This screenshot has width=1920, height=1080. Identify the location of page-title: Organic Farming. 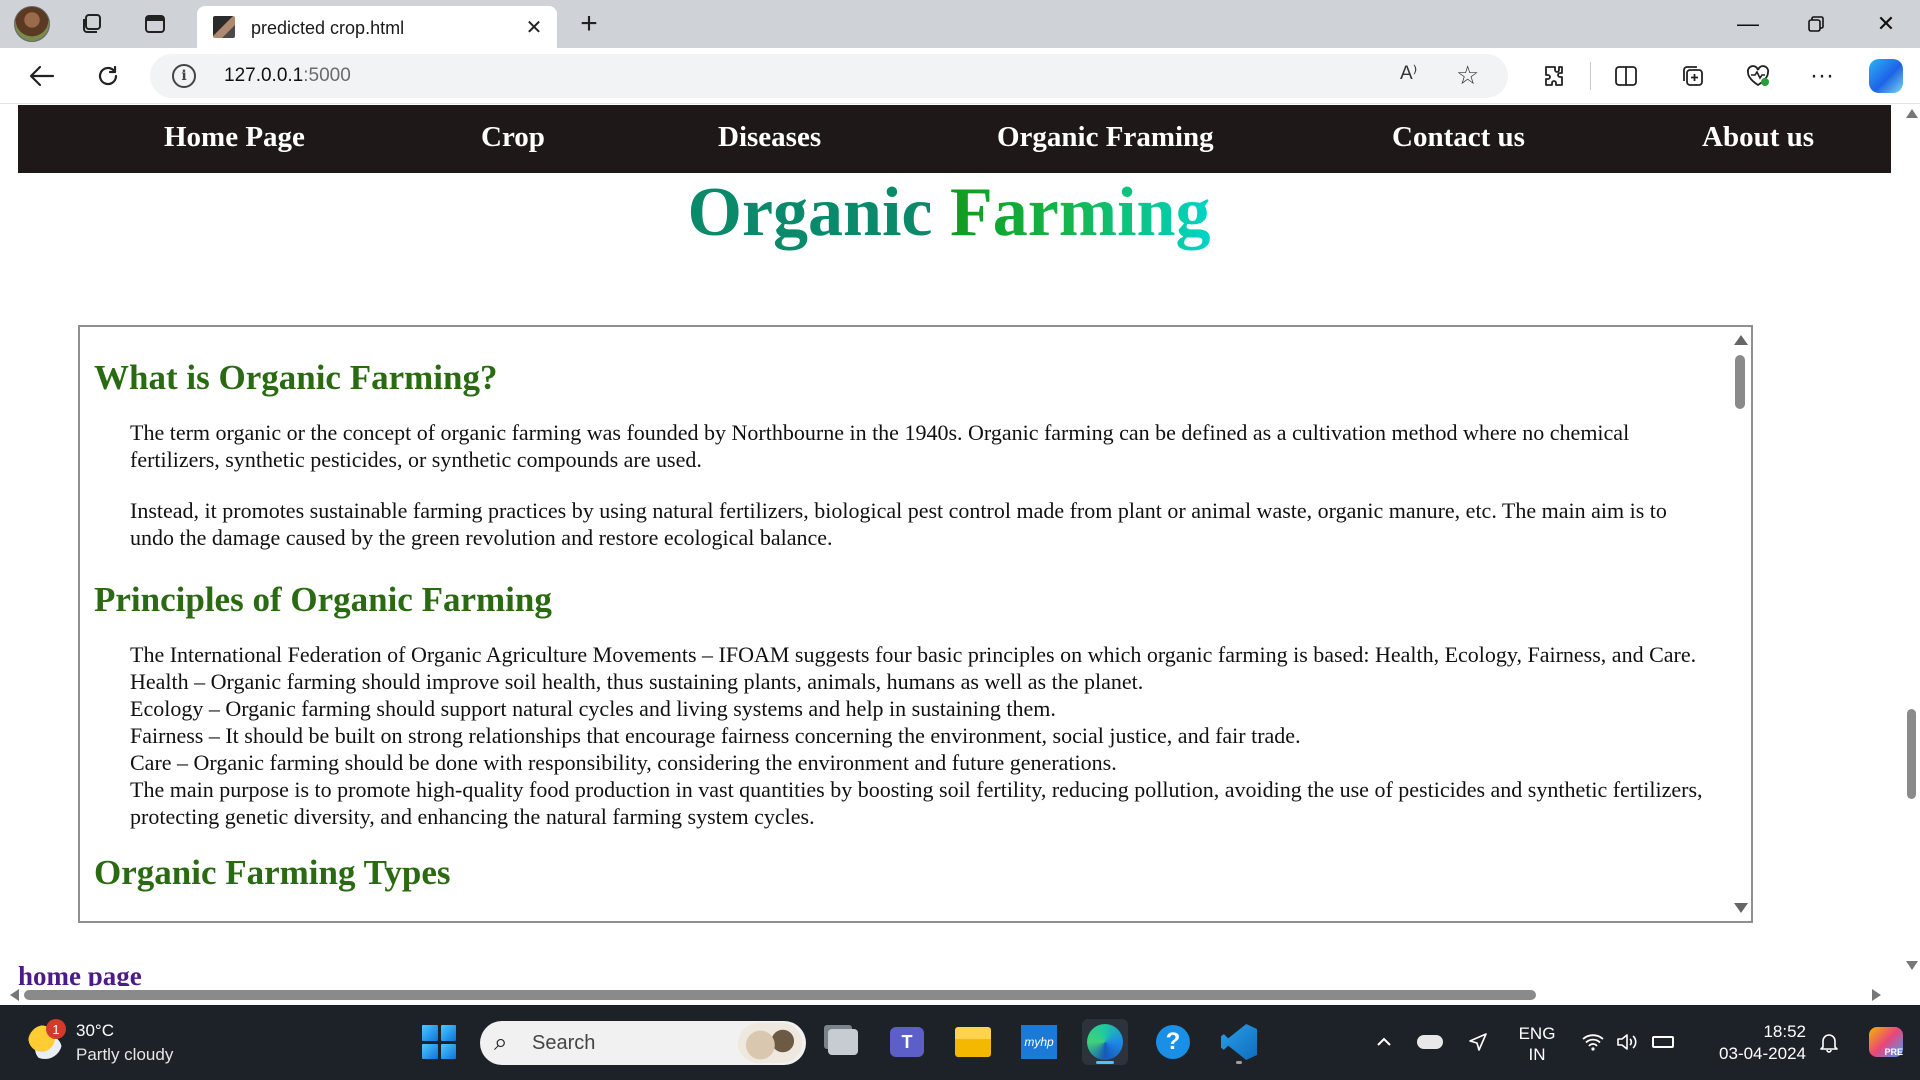
(949, 213).